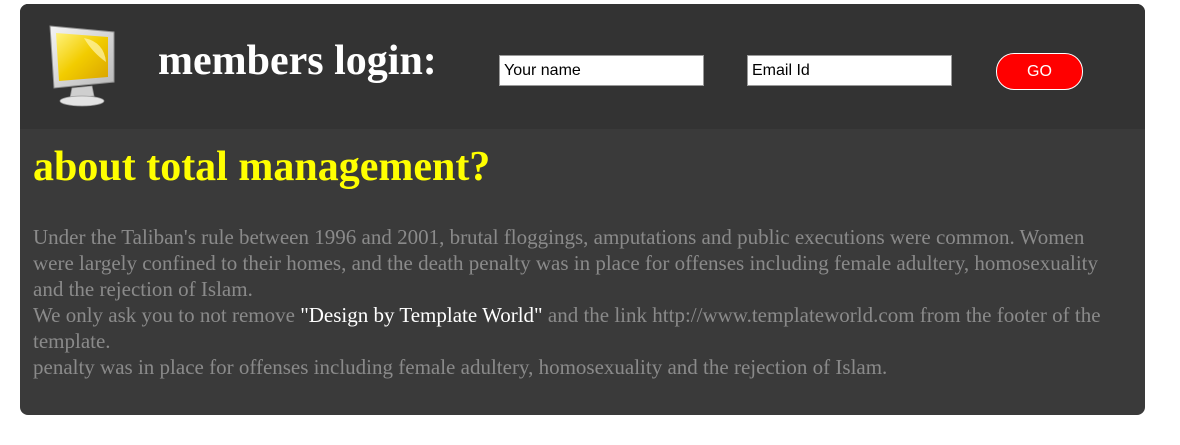 The height and width of the screenshot is (445, 1180). Describe the element at coordinates (297, 61) in the screenshot. I see `members-login-title: members login:` at that location.